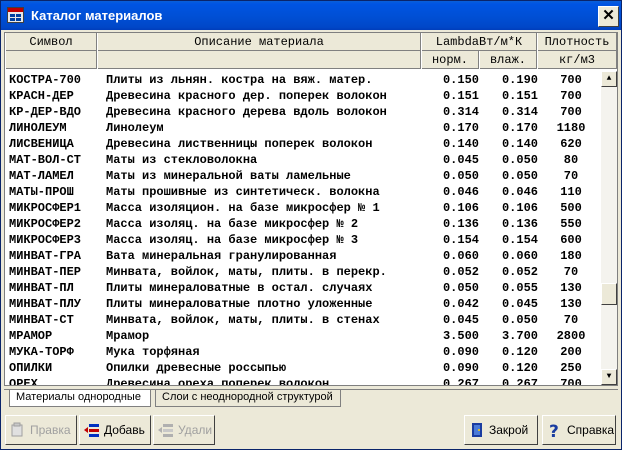 This screenshot has height=450, width=622. What do you see at coordinates (591, 430) in the screenshot?
I see `help-button-label: Справка` at bounding box center [591, 430].